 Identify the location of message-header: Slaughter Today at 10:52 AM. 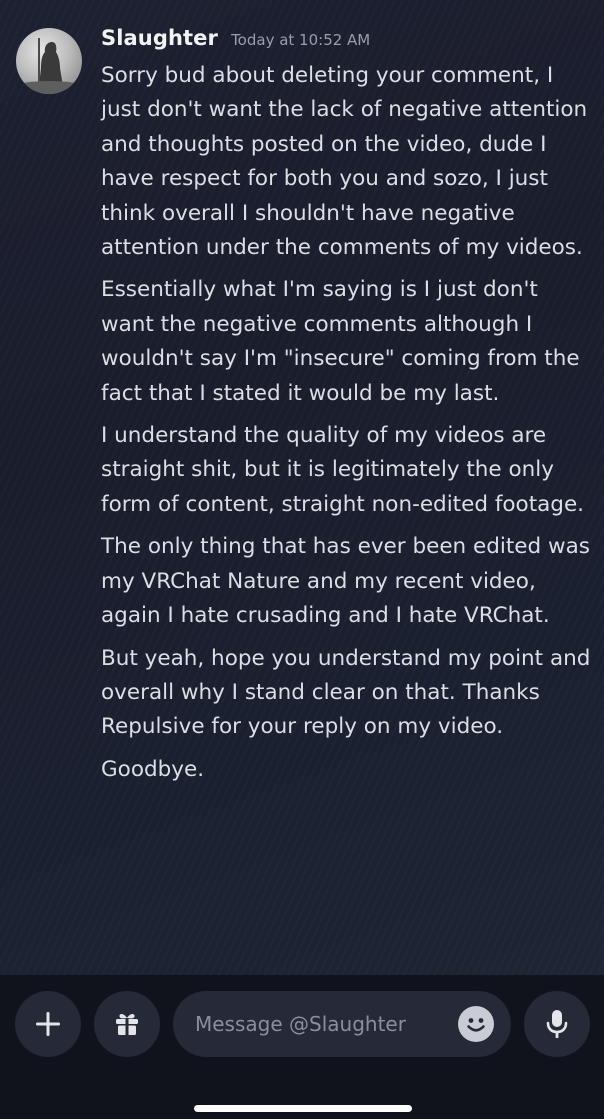
(235, 42).